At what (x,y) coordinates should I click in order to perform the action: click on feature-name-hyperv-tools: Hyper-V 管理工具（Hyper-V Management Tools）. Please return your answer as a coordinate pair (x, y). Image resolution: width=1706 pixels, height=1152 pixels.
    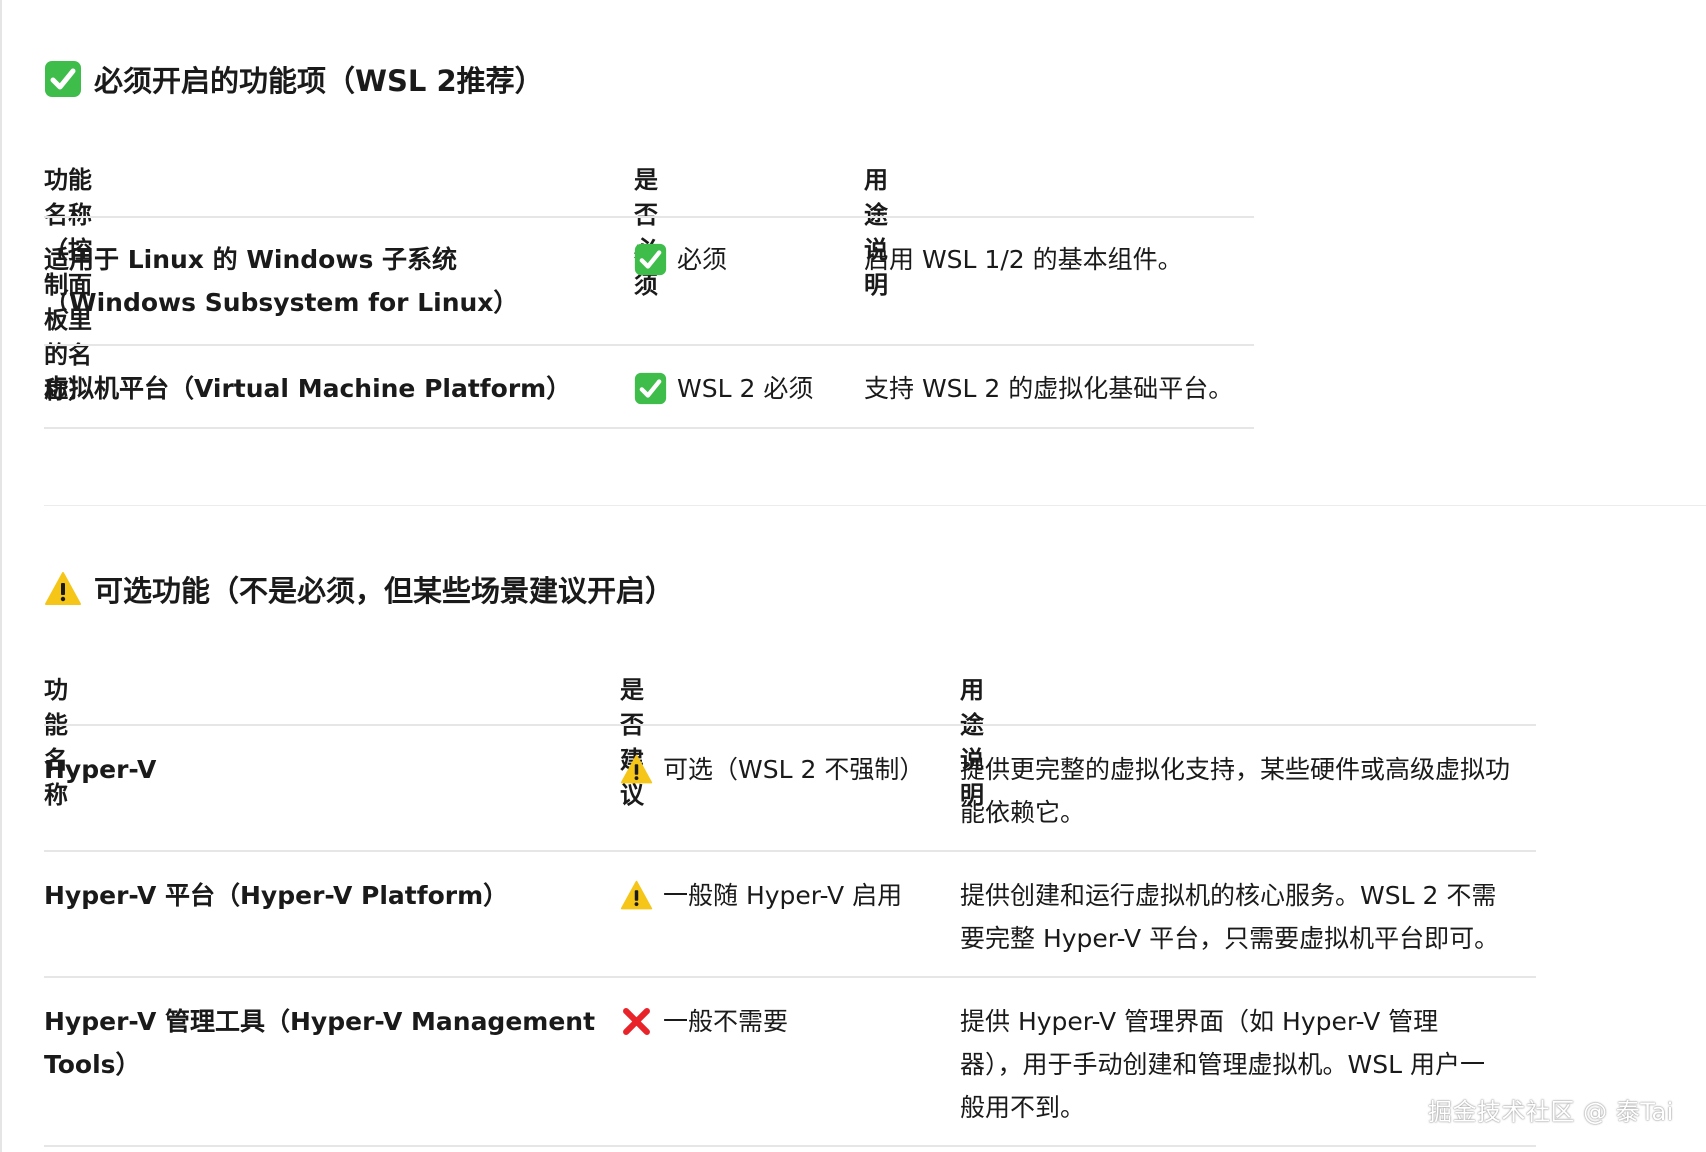
    Looking at the image, I should click on (320, 1043).